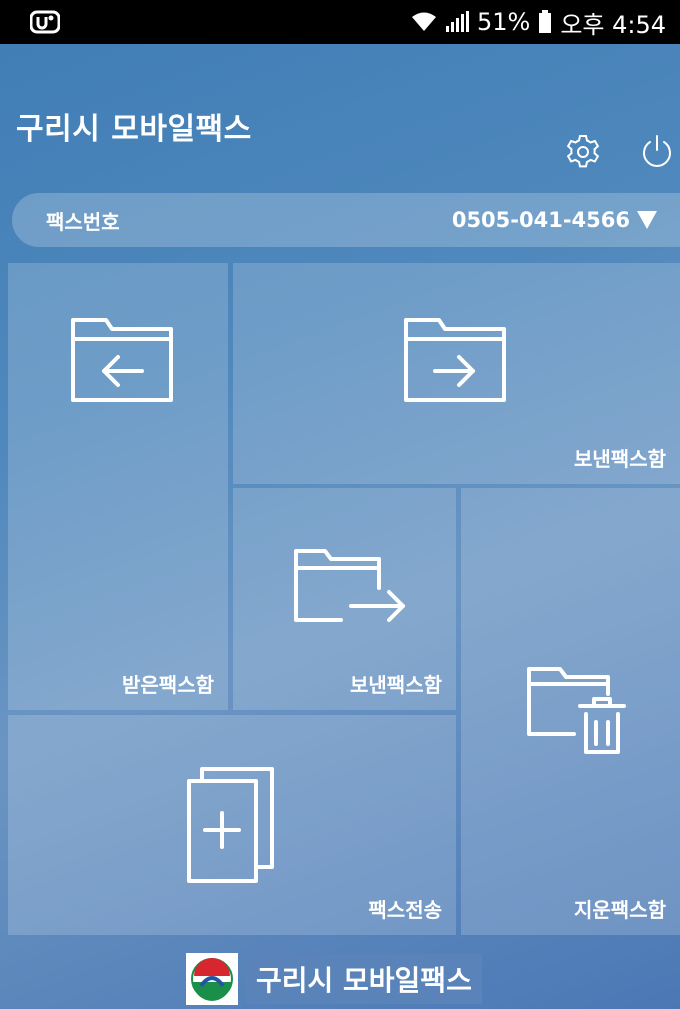 This screenshot has height=1009, width=680. Describe the element at coordinates (538, 22) in the screenshot. I see `status-right: 51% 오후 4:54` at that location.